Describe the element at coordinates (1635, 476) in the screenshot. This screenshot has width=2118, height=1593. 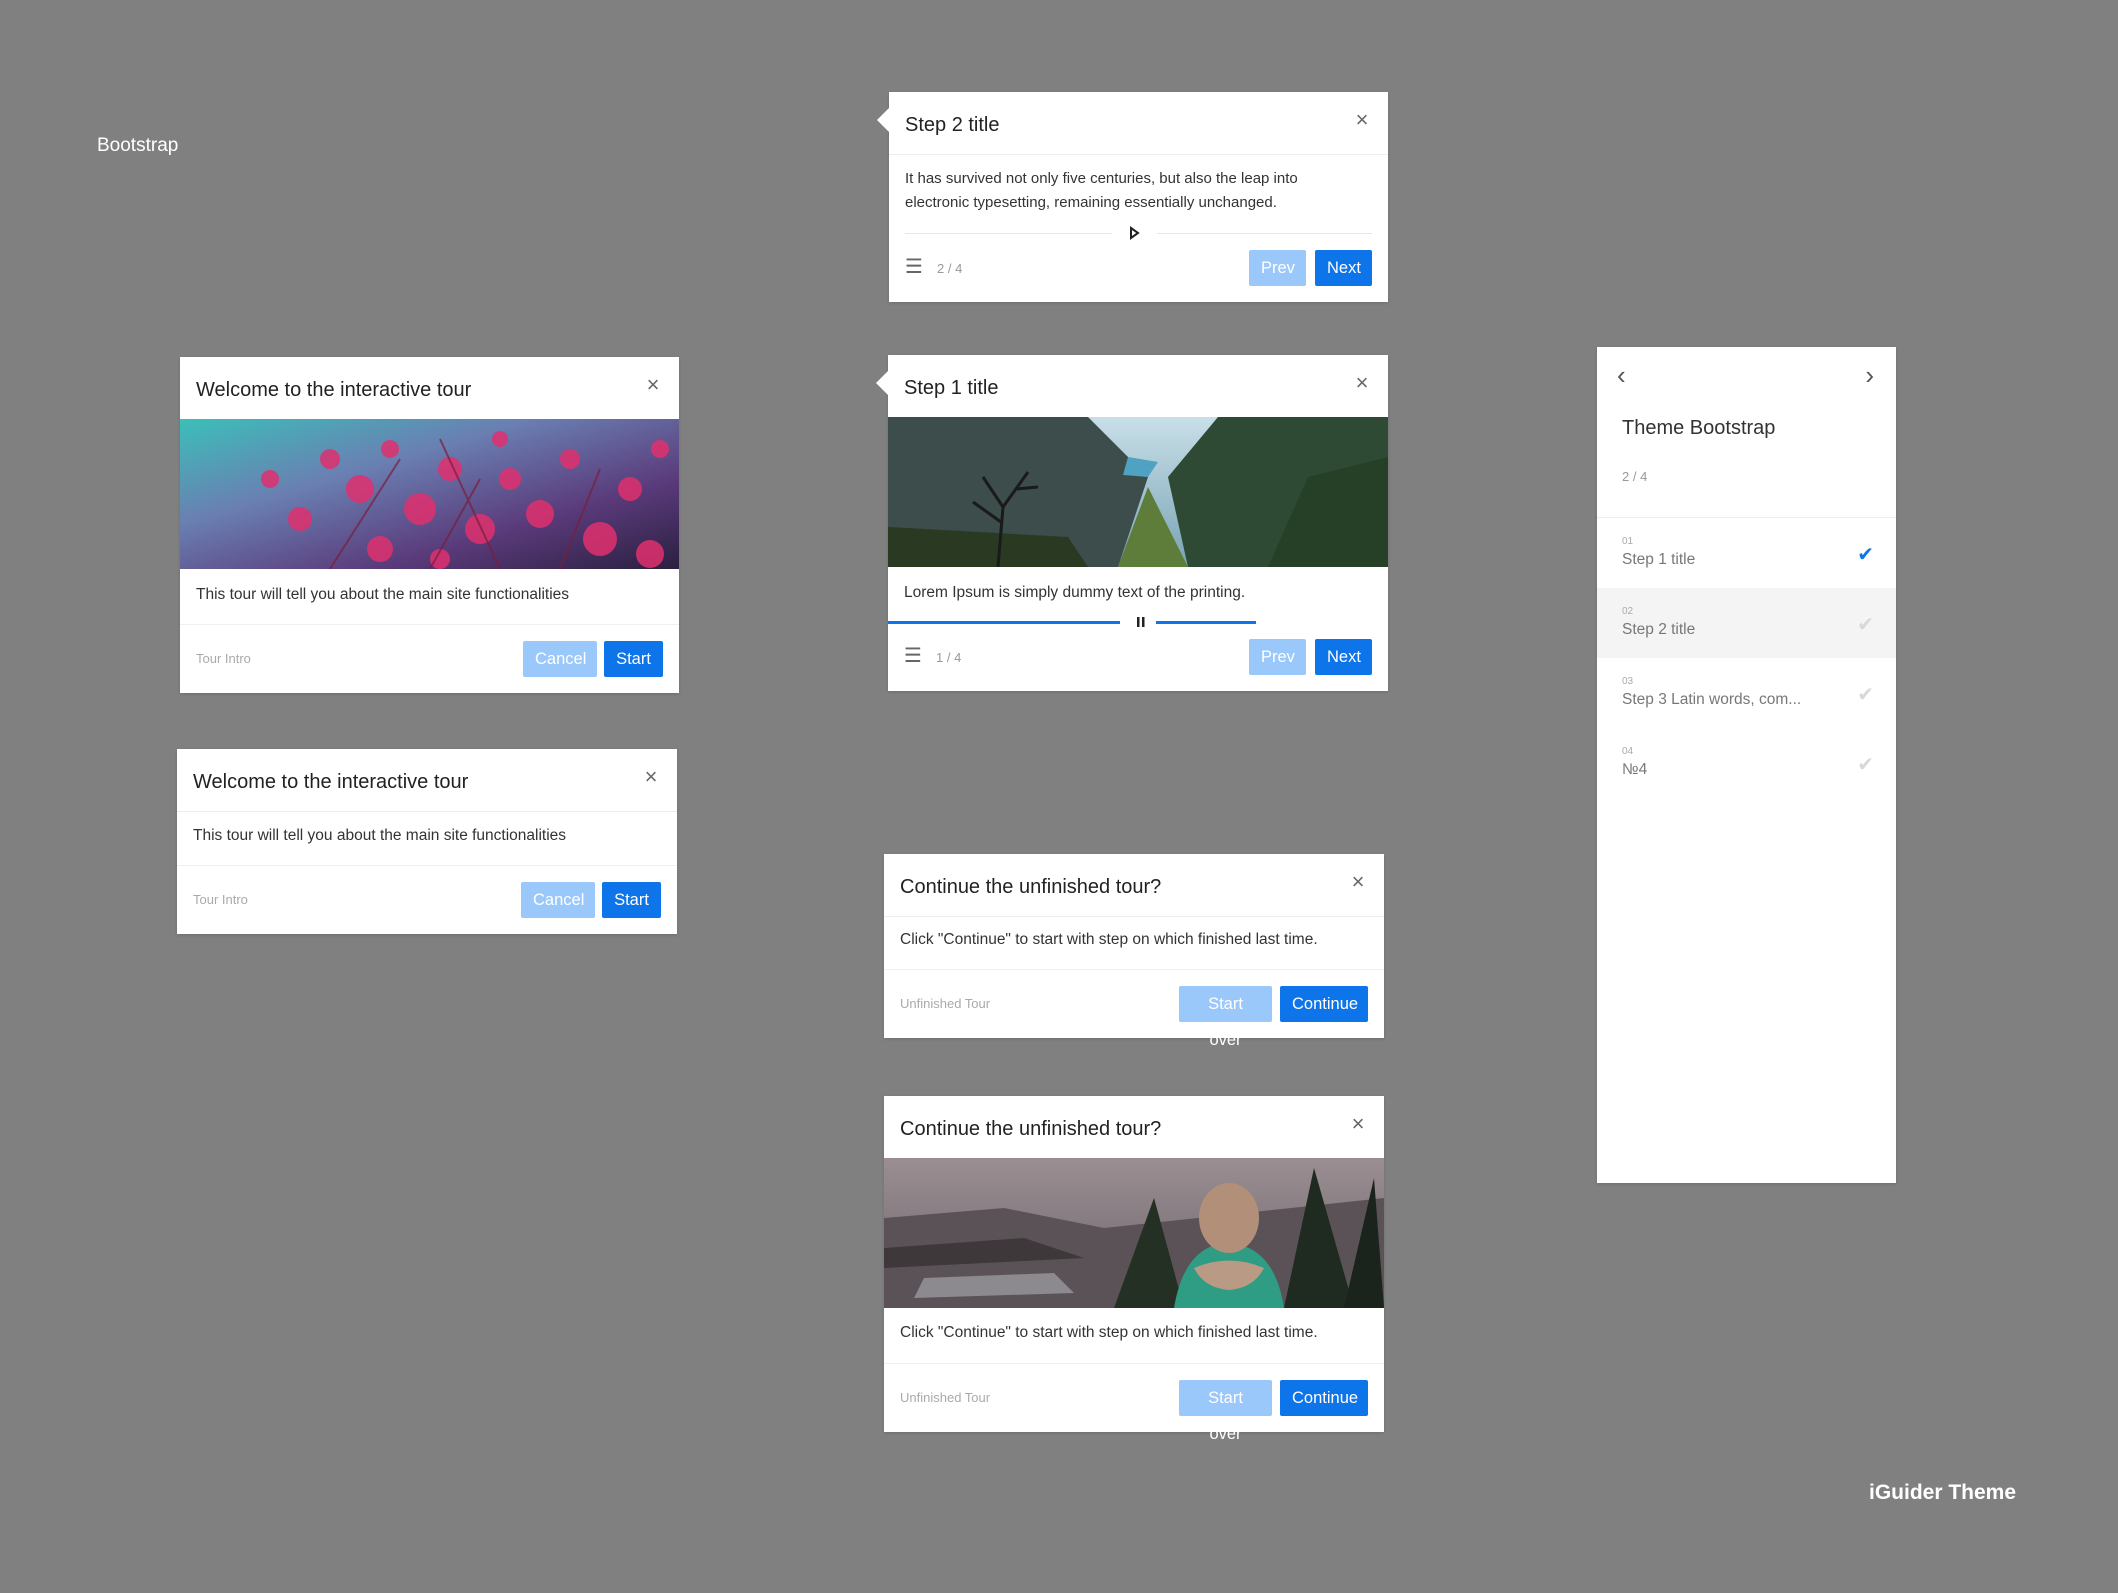
I see `panel-counter: 2 / 4` at that location.